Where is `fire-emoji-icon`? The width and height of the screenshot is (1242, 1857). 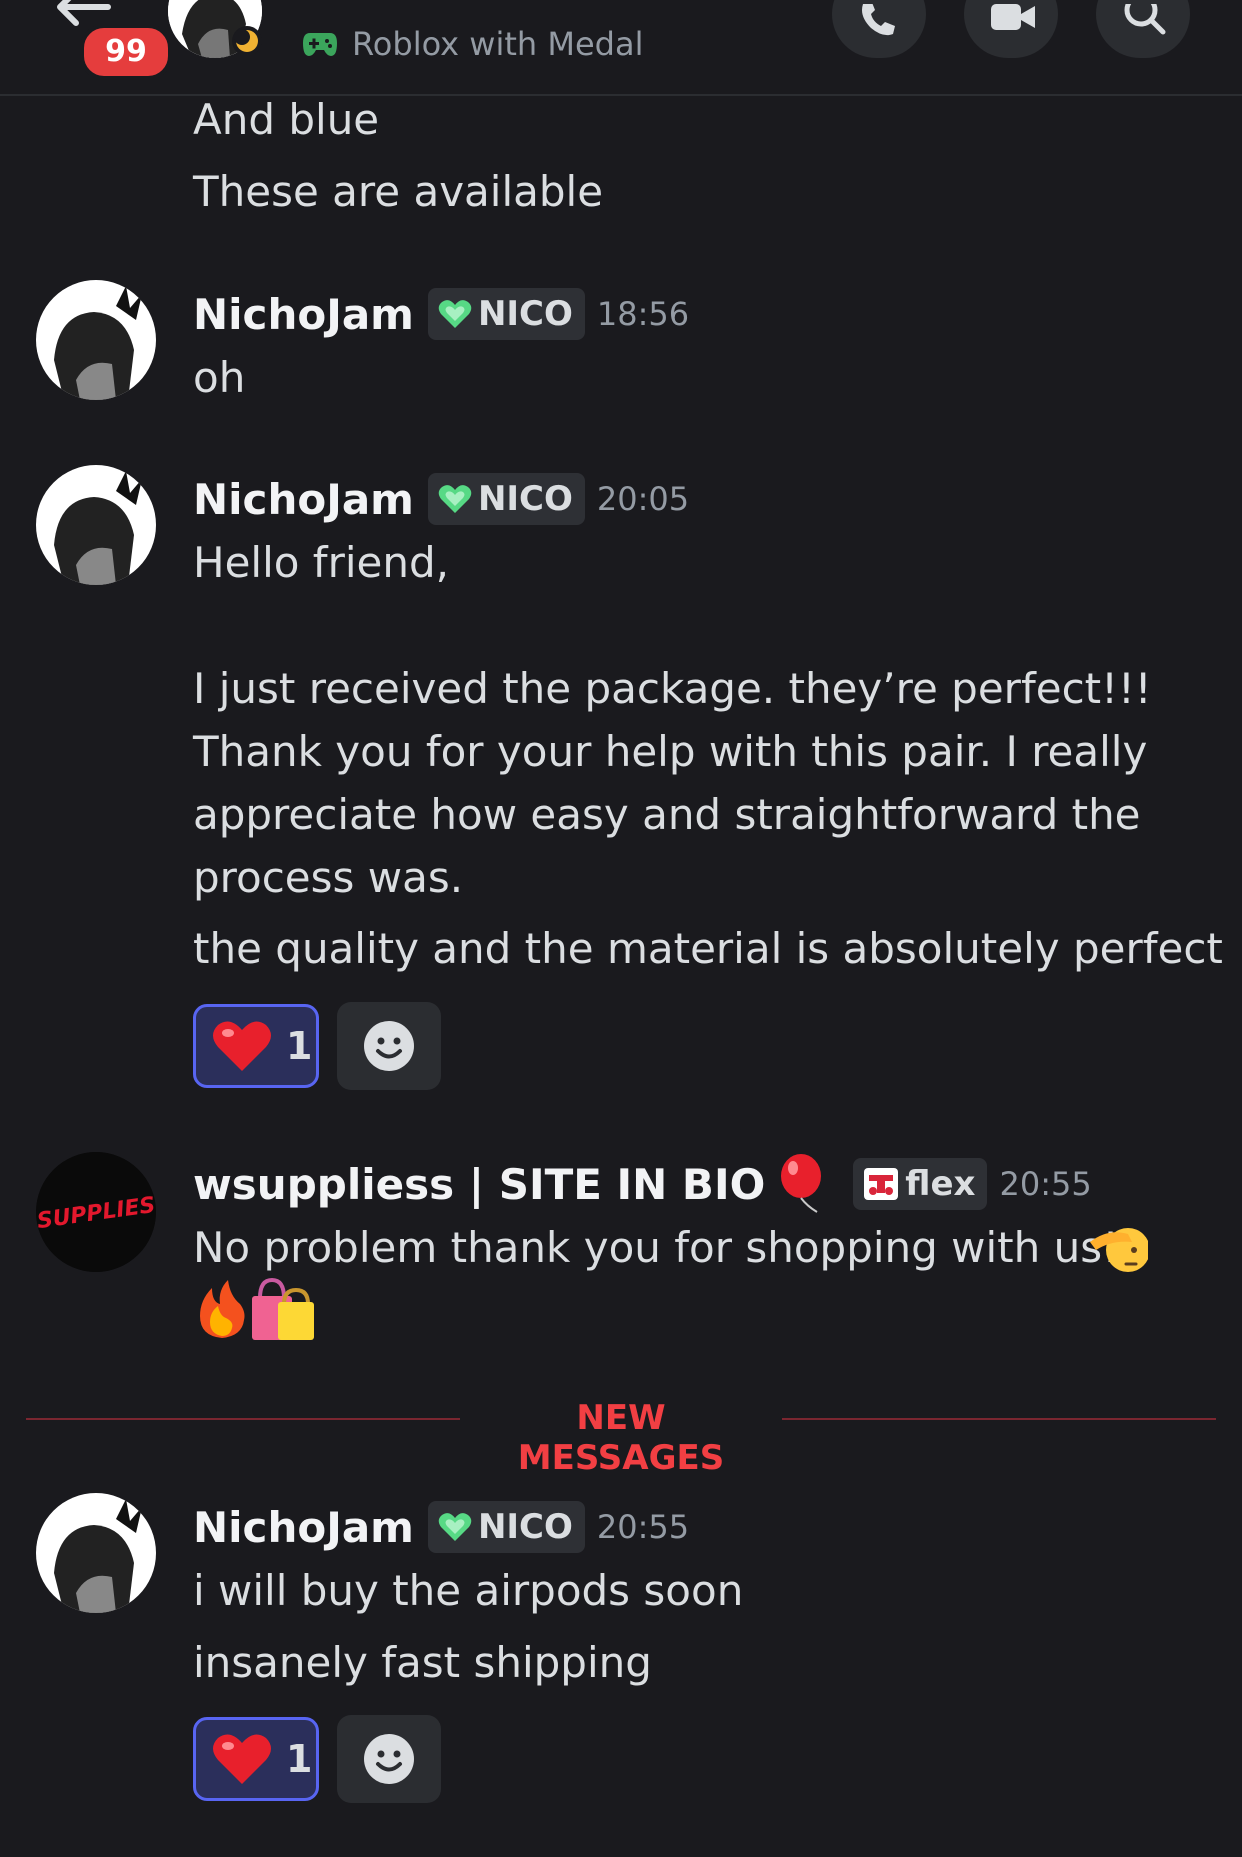 fire-emoji-icon is located at coordinates (222, 1309).